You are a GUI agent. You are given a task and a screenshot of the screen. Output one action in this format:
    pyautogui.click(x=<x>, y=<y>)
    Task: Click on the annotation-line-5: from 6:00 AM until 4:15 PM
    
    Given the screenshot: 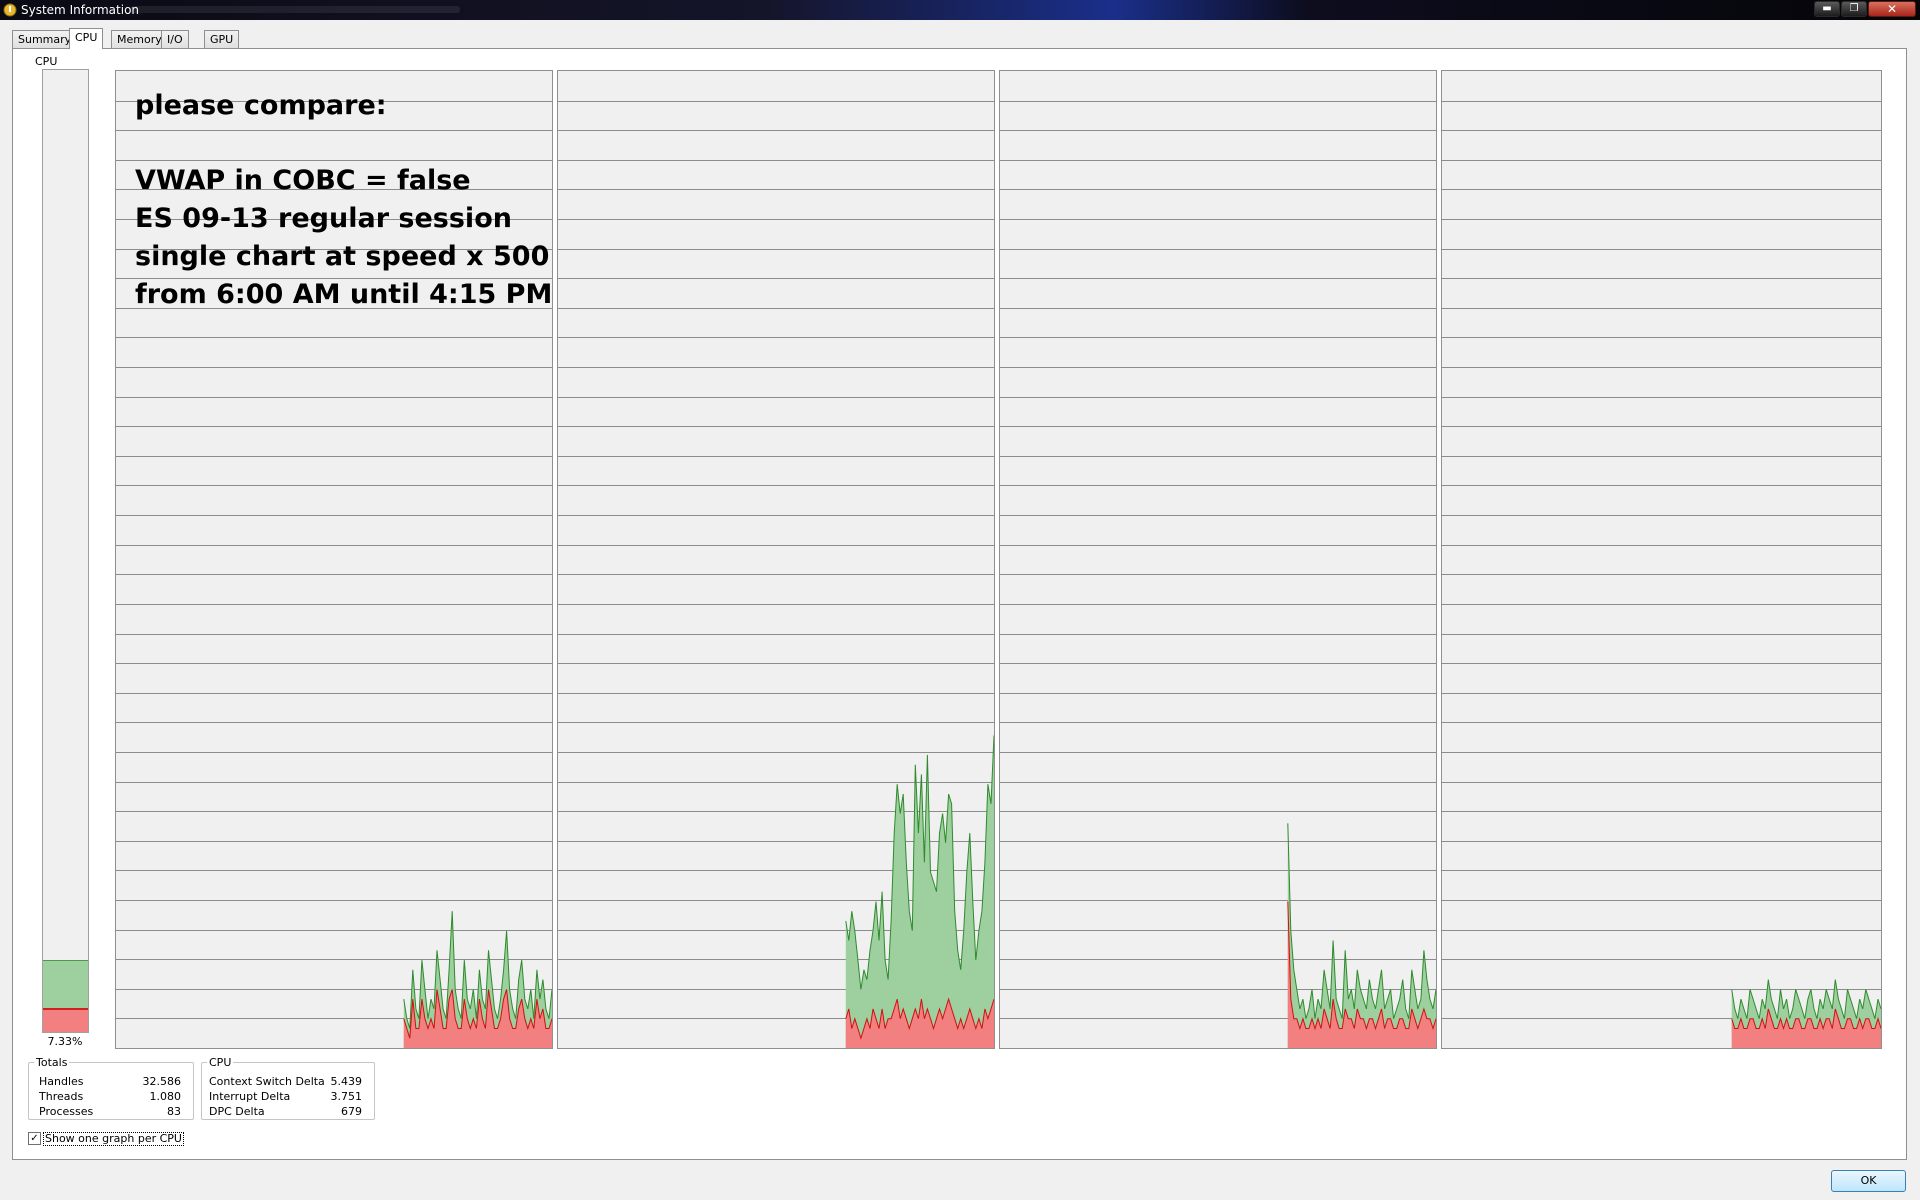 What is the action you would take?
    pyautogui.click(x=344, y=294)
    